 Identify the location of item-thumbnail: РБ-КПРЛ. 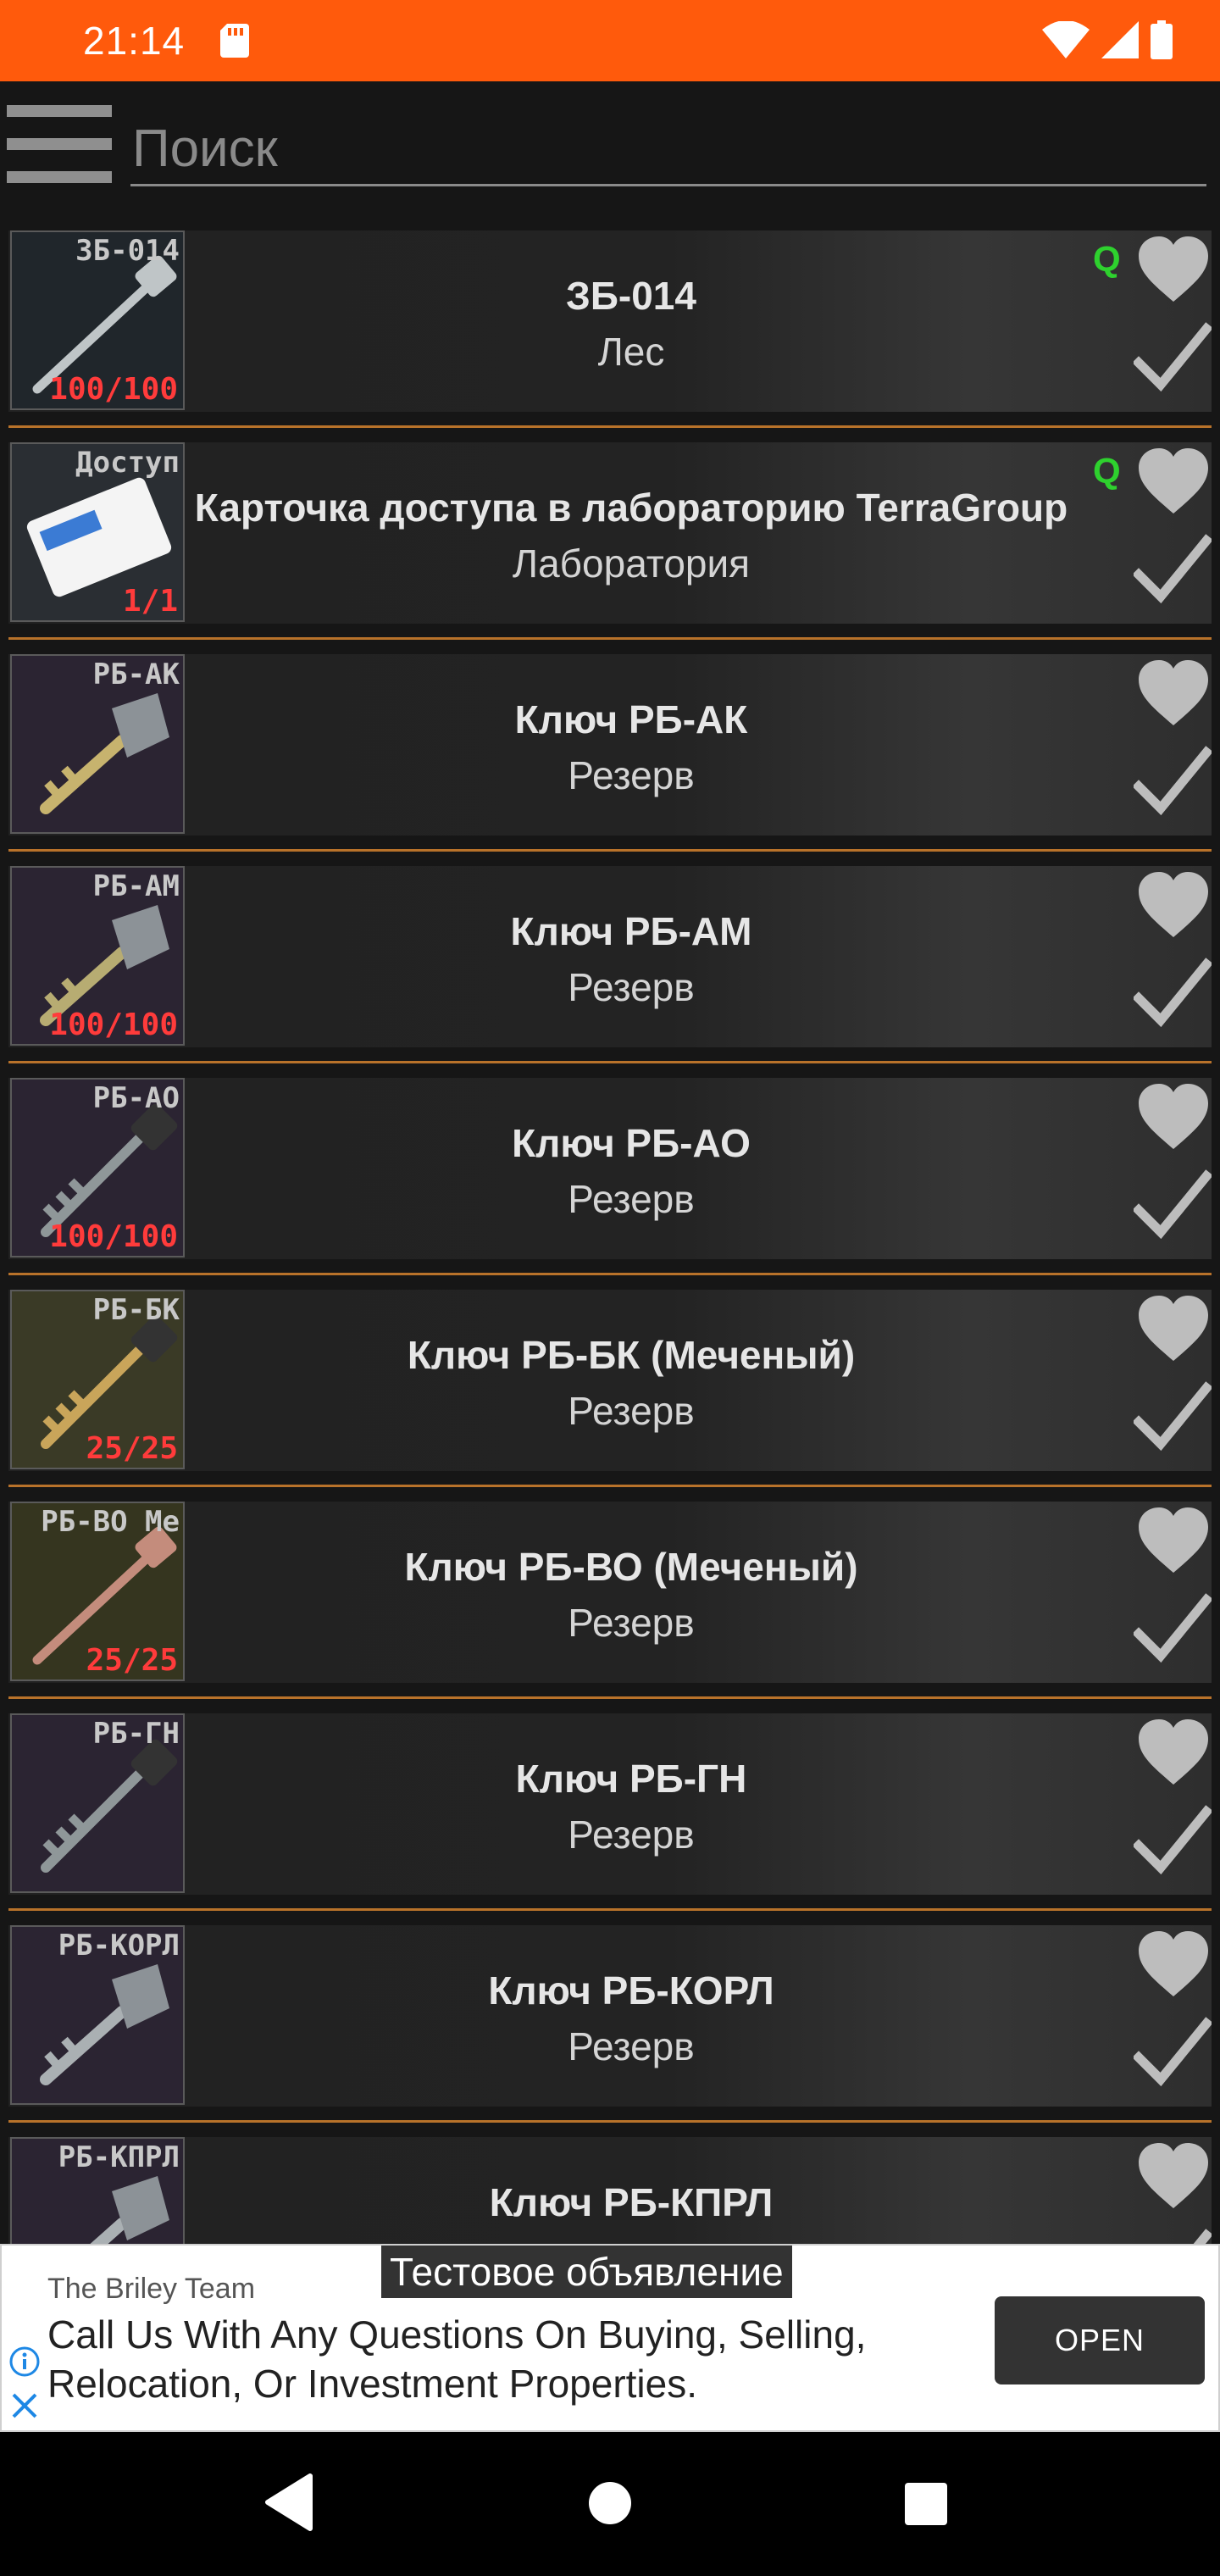
(97, 2190).